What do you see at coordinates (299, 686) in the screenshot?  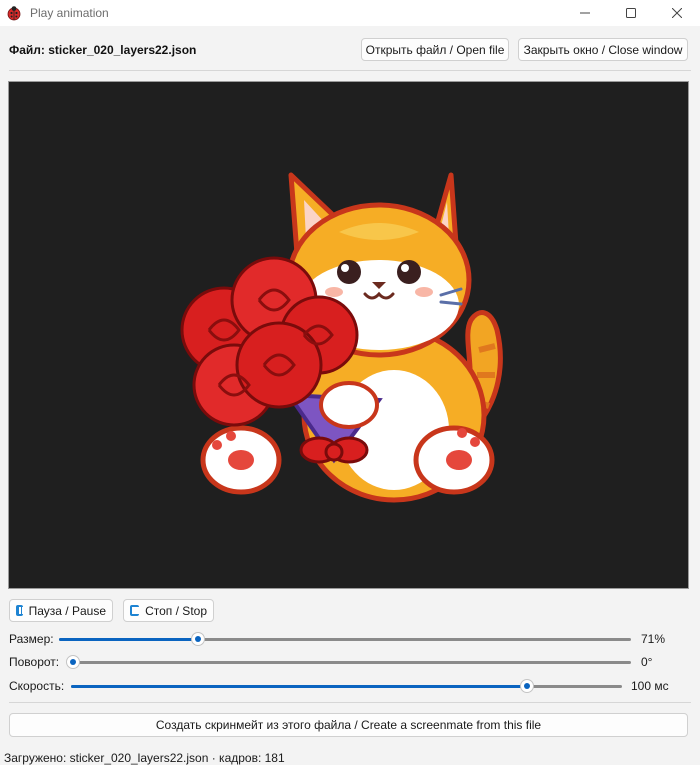 I see `speed-slider-fill` at bounding box center [299, 686].